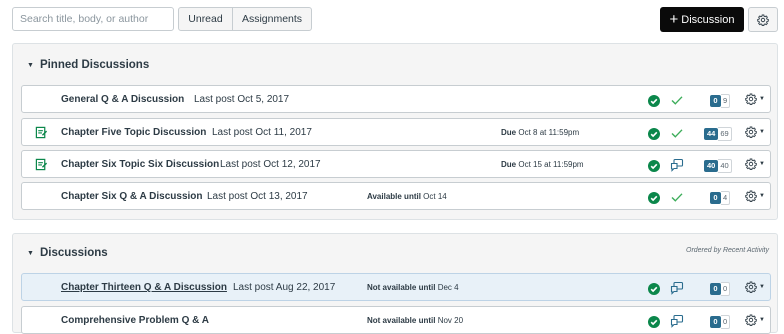 The image size is (784, 334). I want to click on due-date: Due Oct 15 at 11:59pm, so click(542, 164).